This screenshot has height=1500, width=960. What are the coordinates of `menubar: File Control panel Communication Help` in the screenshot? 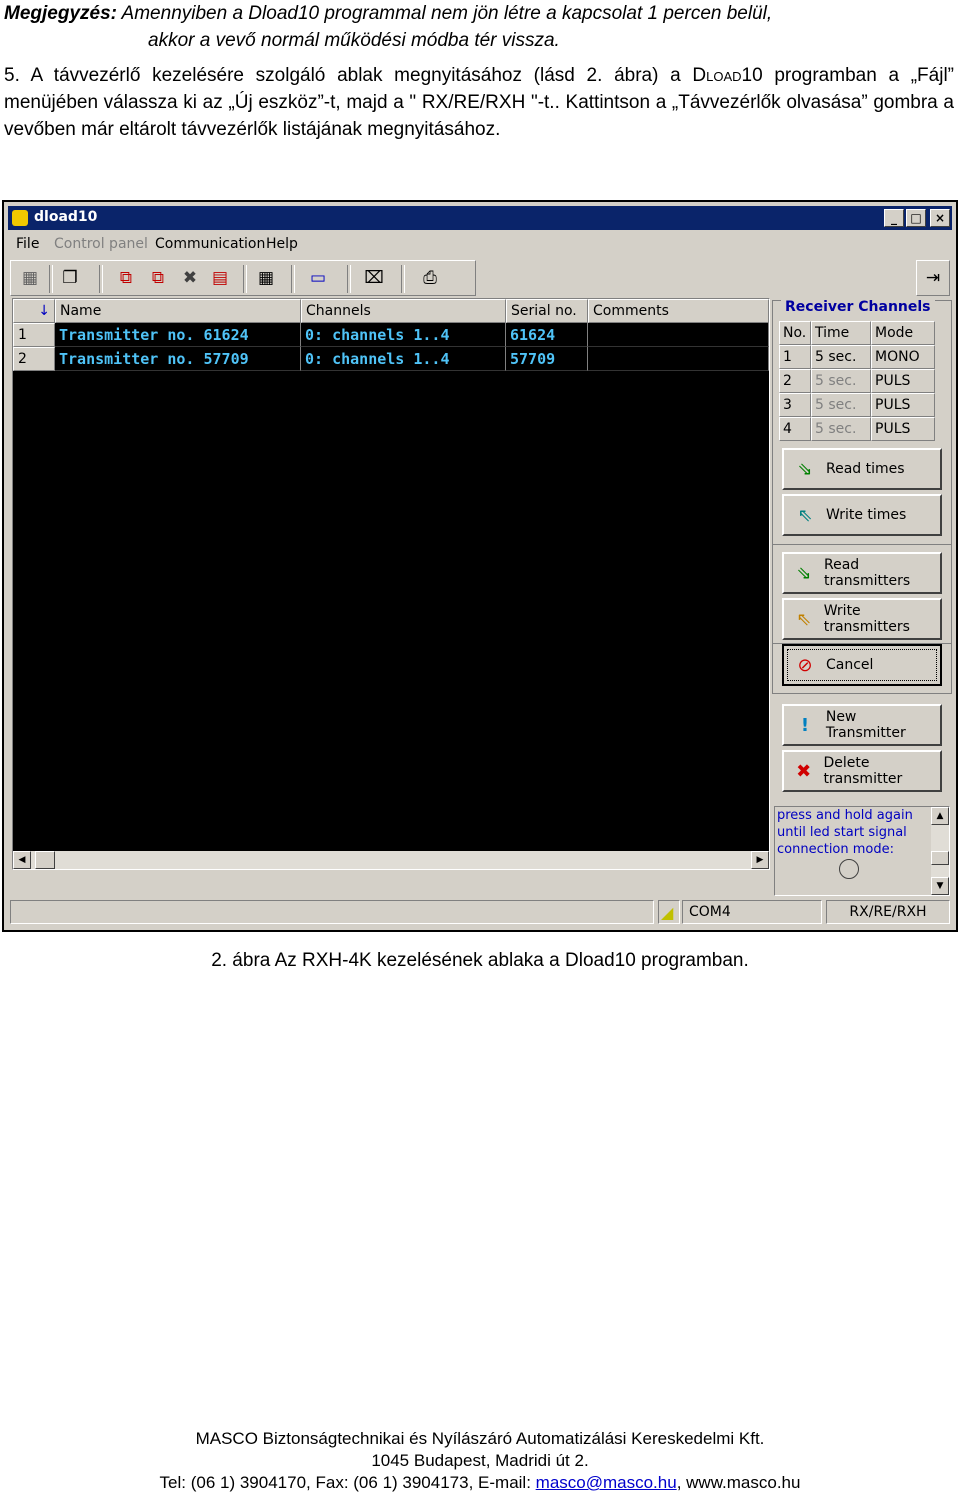 It's located at (480, 244).